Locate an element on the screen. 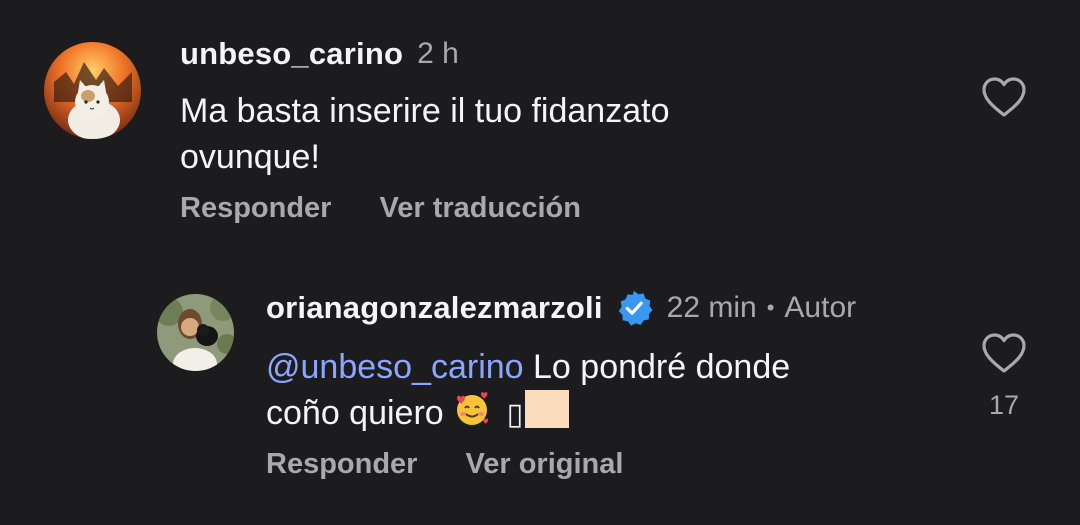 This screenshot has width=1080, height=525. comment-text-line: Ma basta inserire il tuo fidanzato is located at coordinates (425, 111).